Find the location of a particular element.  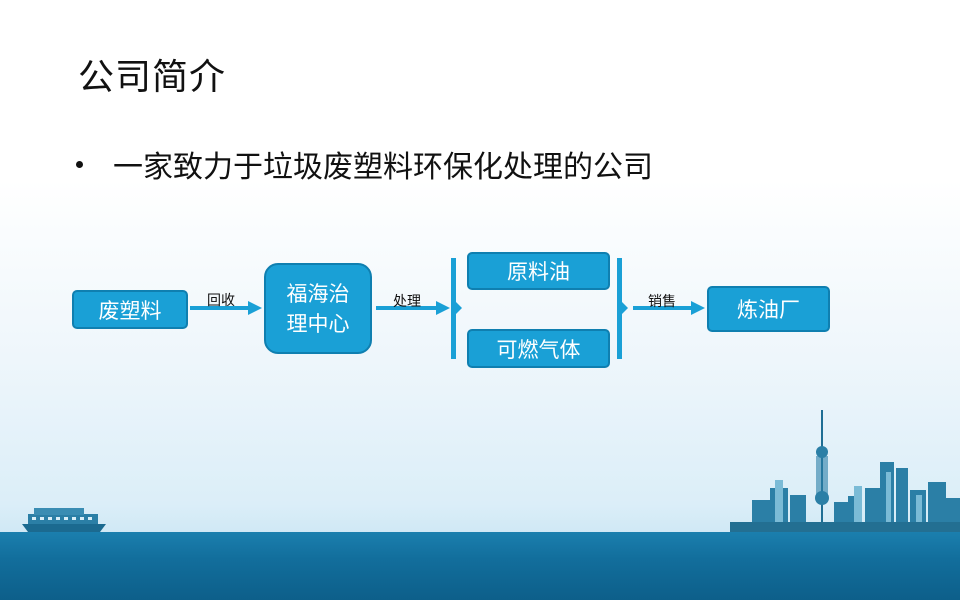

arrow-out-bracket is located at coordinates (625, 308).